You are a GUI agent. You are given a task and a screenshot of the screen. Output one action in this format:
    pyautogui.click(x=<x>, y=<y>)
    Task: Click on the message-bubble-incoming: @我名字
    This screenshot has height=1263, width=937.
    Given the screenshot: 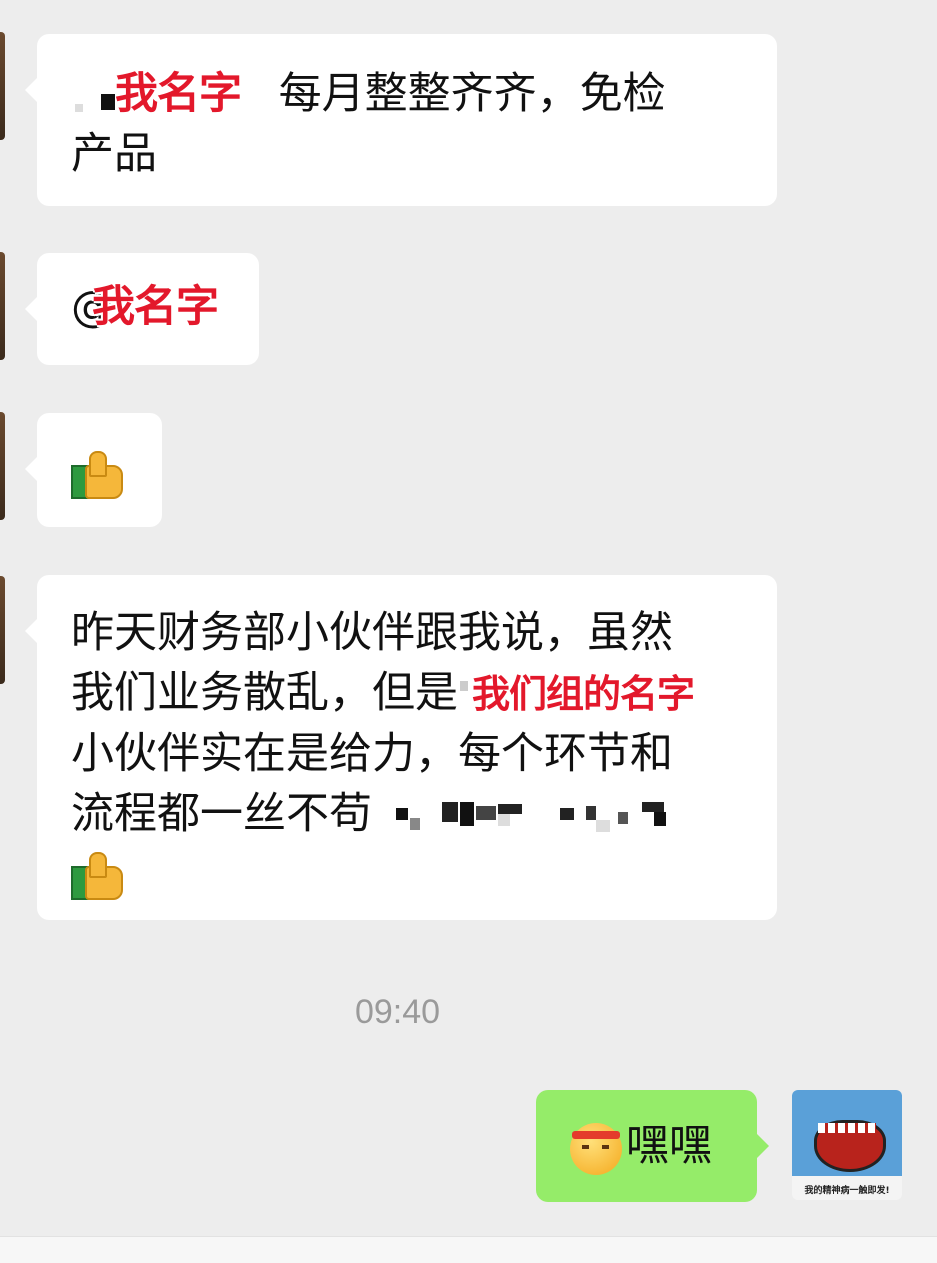 What is the action you would take?
    pyautogui.click(x=142, y=309)
    